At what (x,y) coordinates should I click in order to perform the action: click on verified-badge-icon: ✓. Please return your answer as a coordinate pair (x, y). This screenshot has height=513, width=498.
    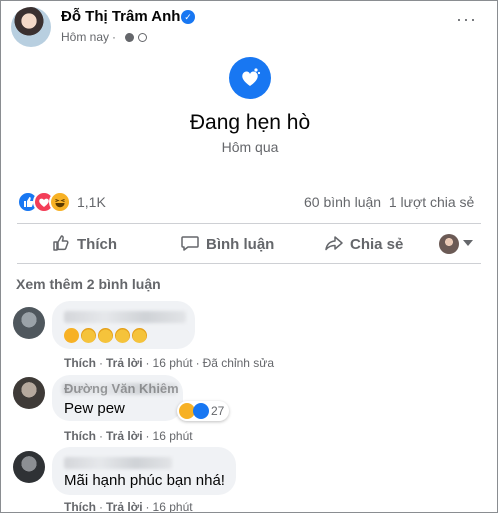
    Looking at the image, I should click on (188, 17).